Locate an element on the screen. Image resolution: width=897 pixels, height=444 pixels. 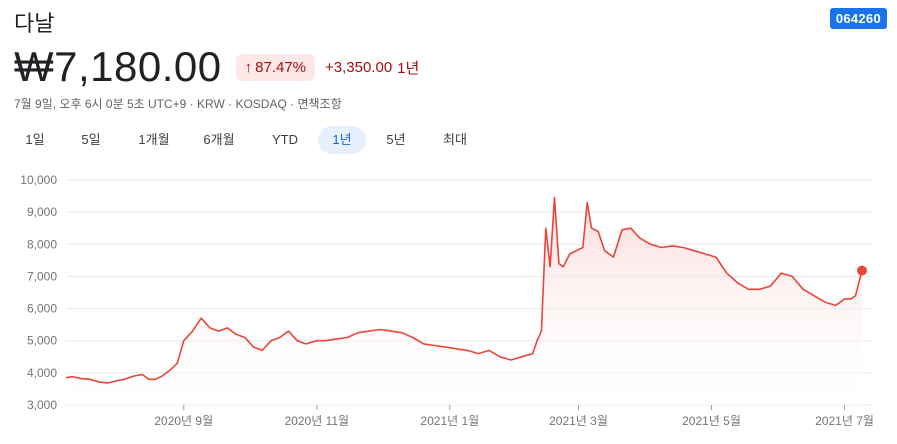
range-tabs: 1일 5일 1개월 6개월 YTD 1년 5년 최대 is located at coordinates (448, 140).